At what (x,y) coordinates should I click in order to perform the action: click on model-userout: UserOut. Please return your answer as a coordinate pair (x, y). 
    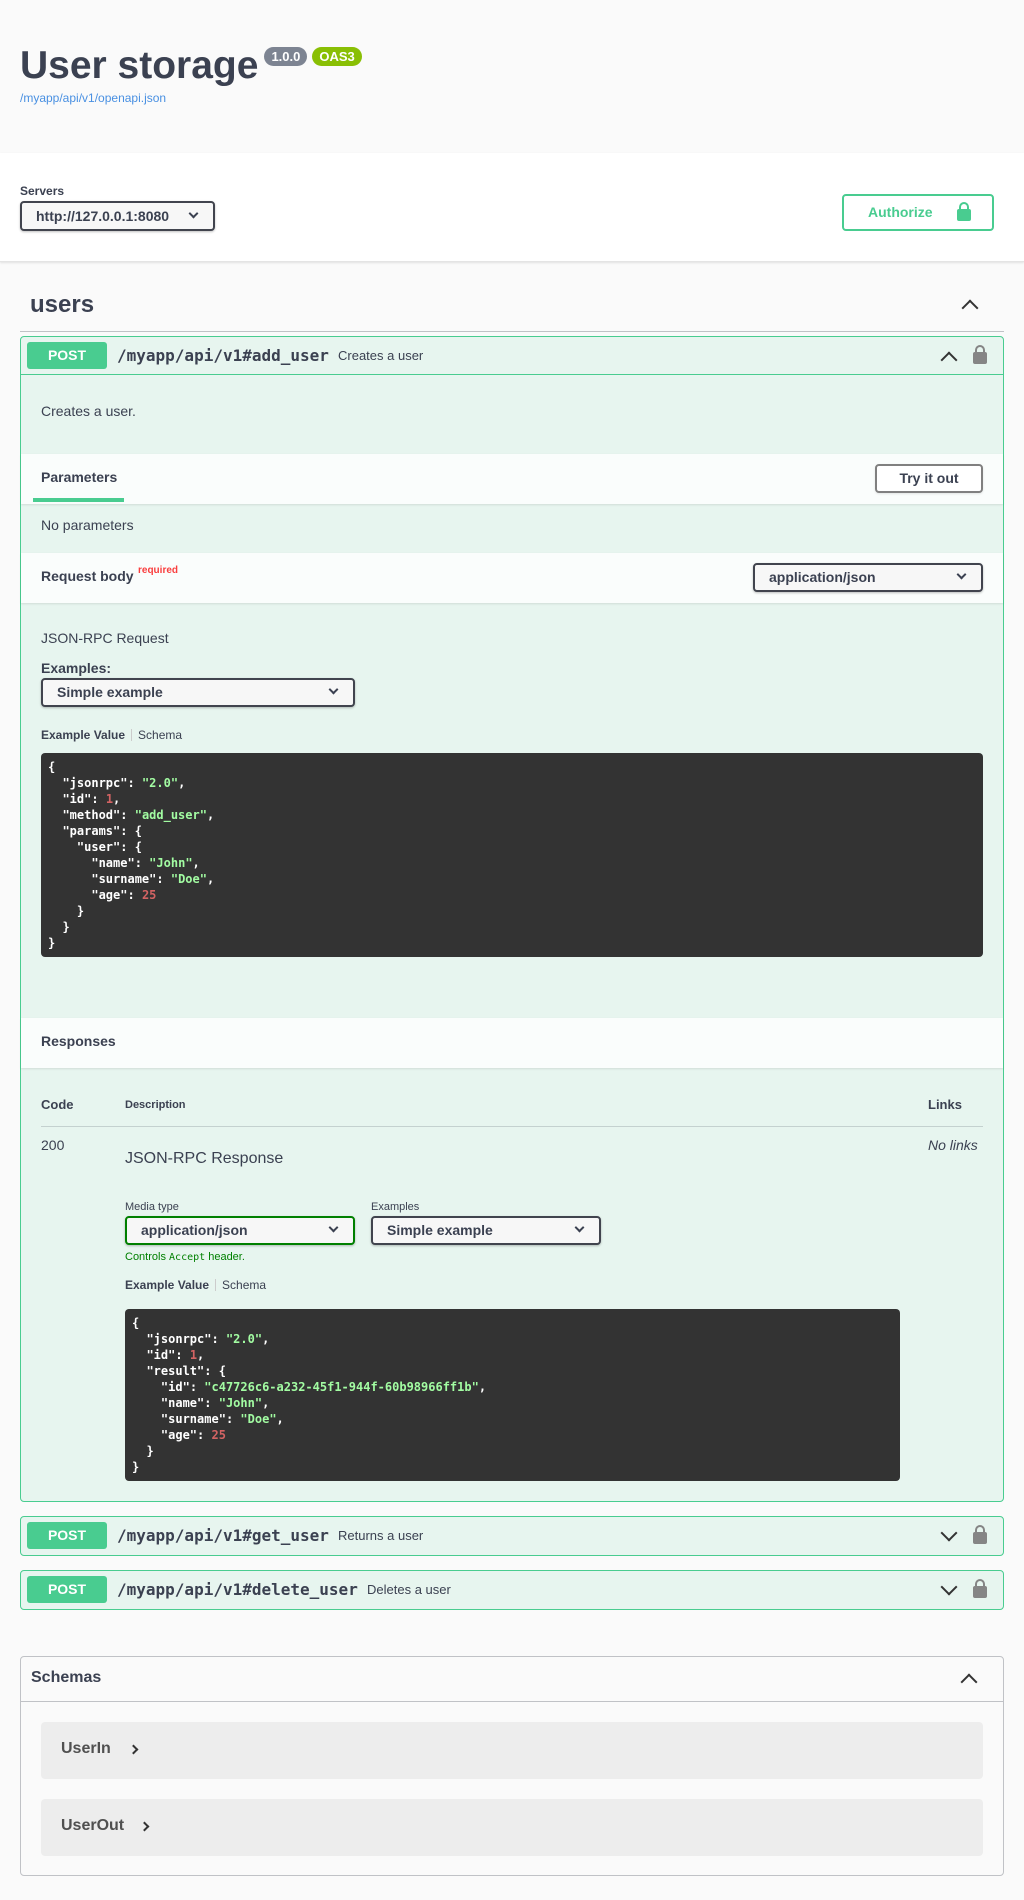
    Looking at the image, I should click on (512, 1827).